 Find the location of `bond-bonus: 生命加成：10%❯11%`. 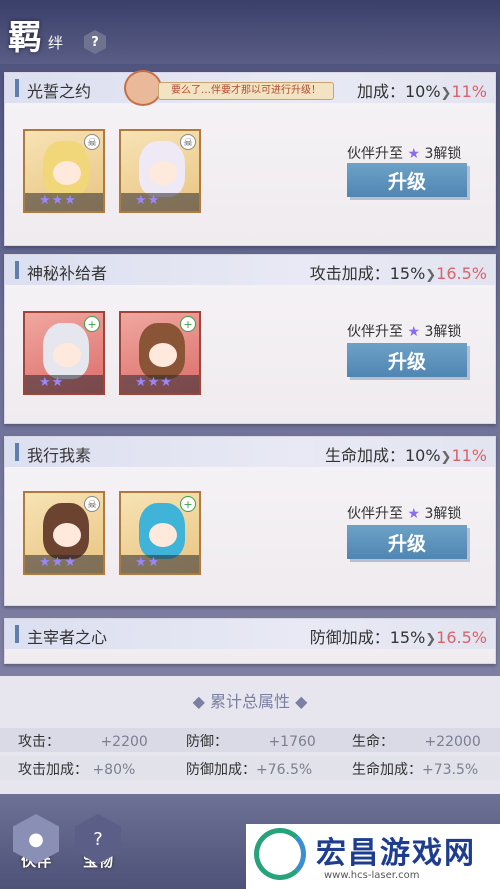

bond-bonus: 生命加成：10%❯11% is located at coordinates (406, 454).